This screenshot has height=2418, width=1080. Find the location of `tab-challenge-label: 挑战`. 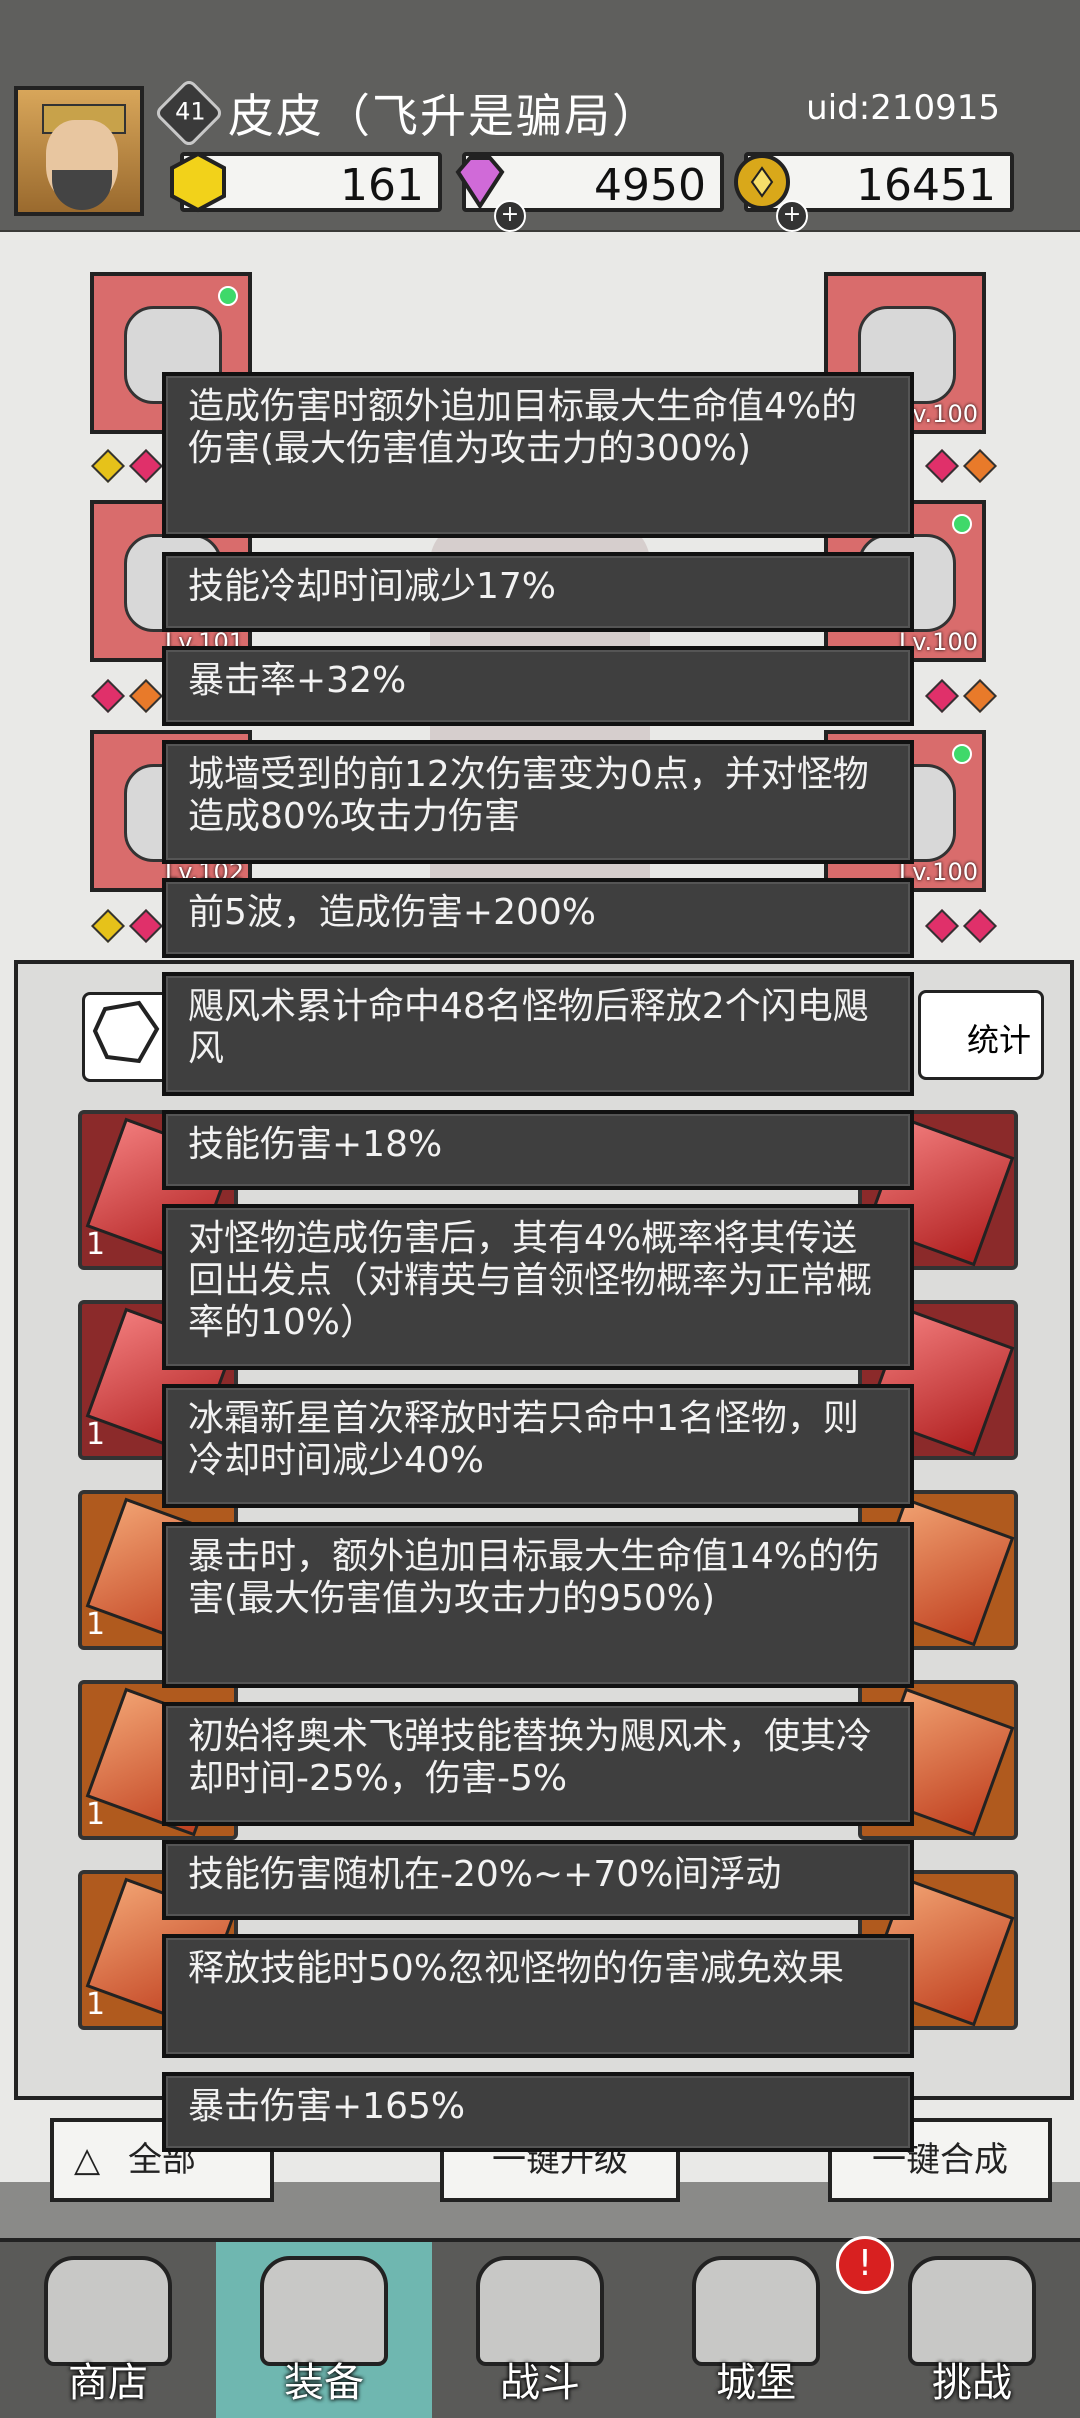

tab-challenge-label: 挑战 is located at coordinates (972, 2383).